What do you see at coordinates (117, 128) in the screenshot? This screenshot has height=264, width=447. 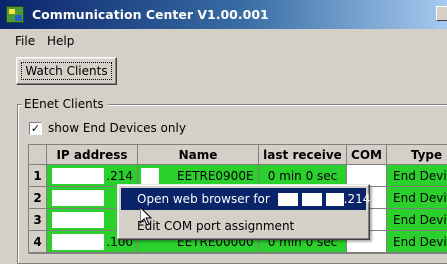 I see `show-end-devices-label: show End Devices only` at bounding box center [117, 128].